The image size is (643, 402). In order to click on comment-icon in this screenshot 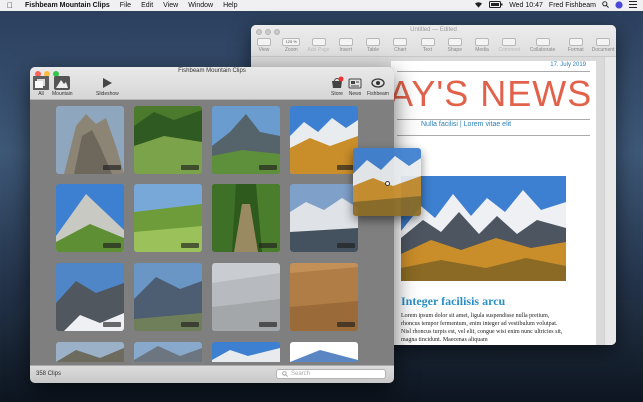, I will do `click(509, 42)`.